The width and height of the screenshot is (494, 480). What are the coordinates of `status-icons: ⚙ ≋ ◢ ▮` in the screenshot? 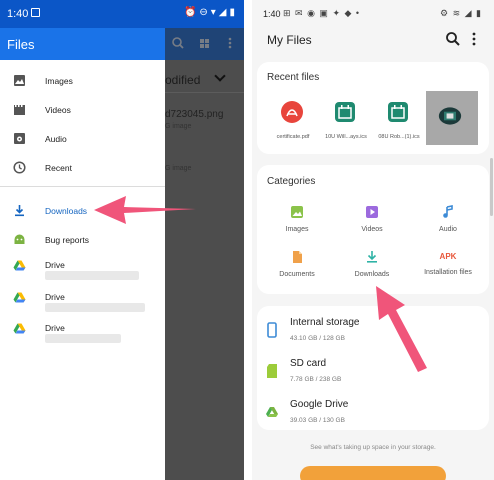 It's located at (461, 13).